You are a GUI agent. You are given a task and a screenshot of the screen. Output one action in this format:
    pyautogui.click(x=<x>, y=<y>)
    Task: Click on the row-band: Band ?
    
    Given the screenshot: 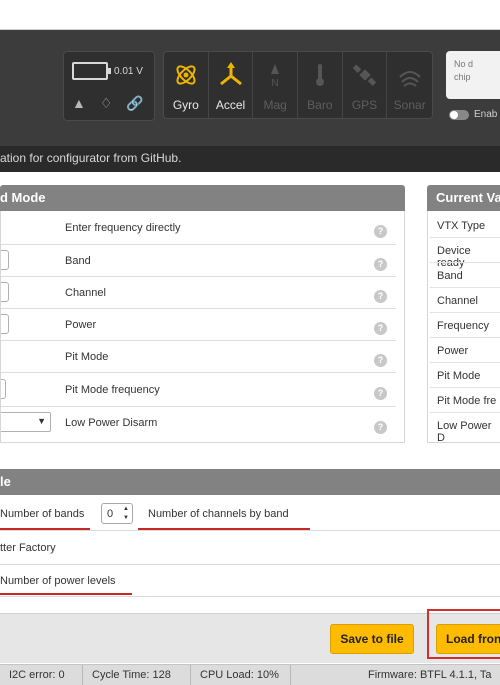 What is the action you would take?
    pyautogui.click(x=198, y=261)
    